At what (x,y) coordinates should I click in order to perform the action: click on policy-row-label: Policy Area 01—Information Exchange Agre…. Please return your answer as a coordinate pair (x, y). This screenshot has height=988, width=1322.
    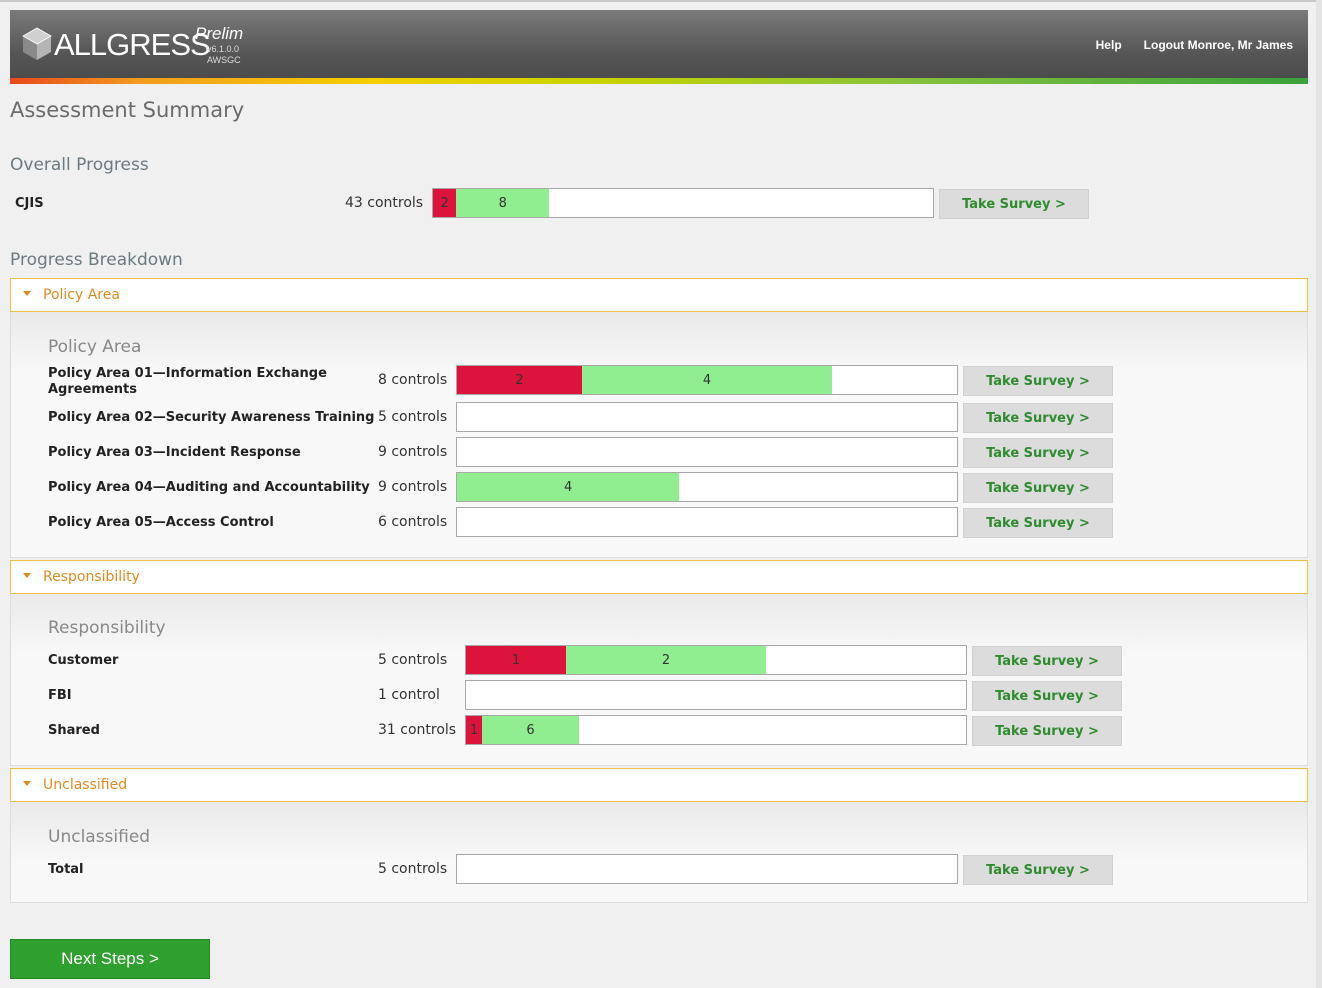
    Looking at the image, I should click on (187, 381).